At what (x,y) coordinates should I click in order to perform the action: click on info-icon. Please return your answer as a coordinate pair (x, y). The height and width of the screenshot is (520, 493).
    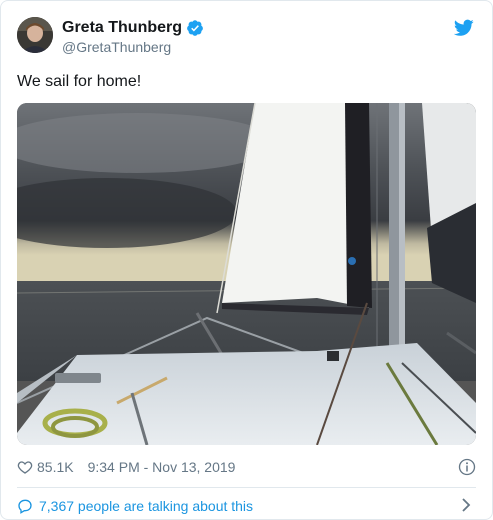
    Looking at the image, I should click on (467, 467).